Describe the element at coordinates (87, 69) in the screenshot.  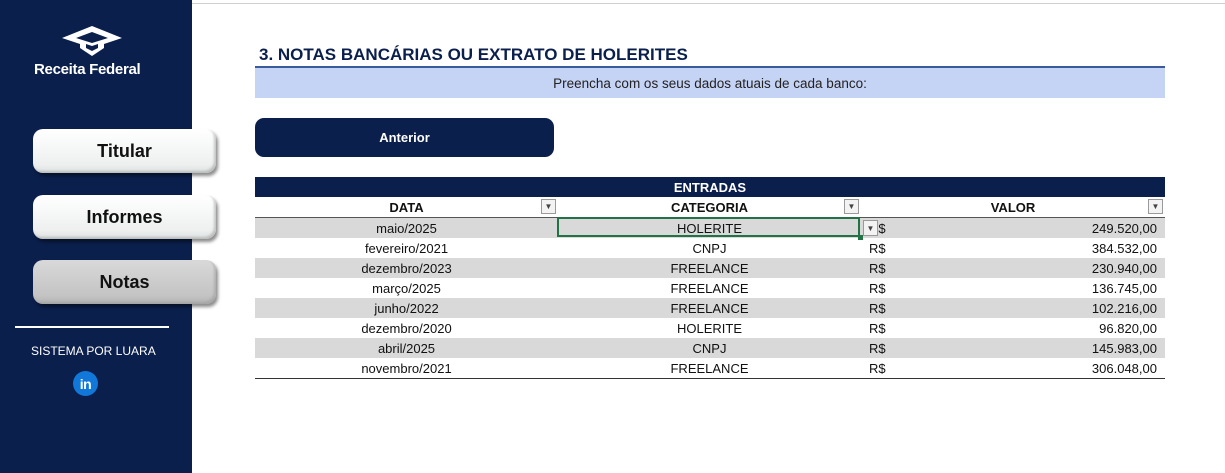
I see `logo-text: Receita Federal` at that location.